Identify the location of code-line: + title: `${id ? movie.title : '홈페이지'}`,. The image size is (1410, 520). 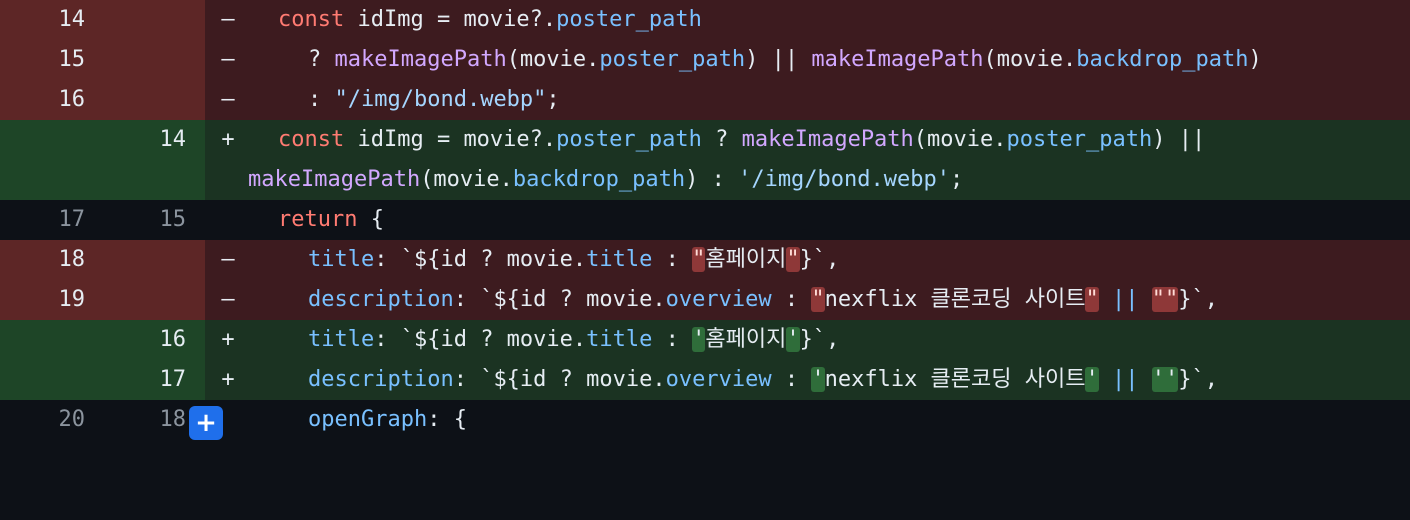
(807, 340).